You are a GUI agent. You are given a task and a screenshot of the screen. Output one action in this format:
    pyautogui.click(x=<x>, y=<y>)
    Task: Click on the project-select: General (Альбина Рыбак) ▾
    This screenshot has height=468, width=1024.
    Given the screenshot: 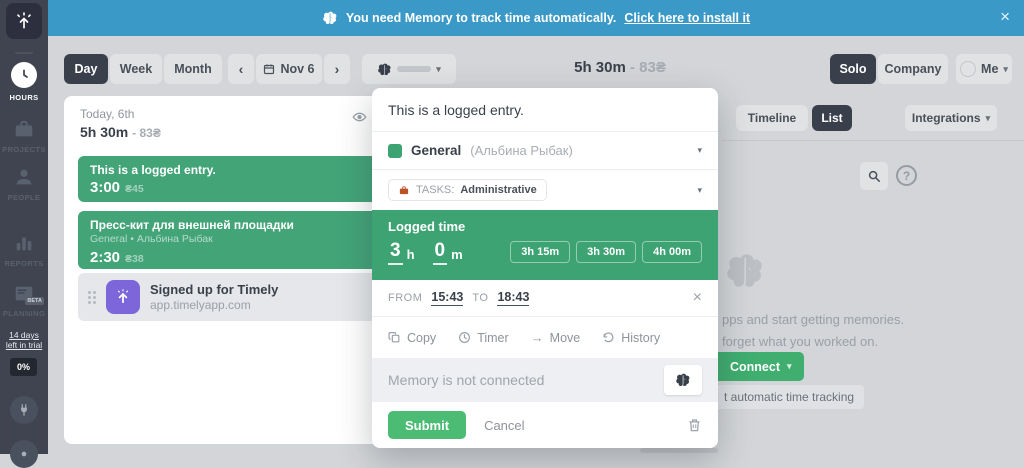 What is the action you would take?
    pyautogui.click(x=545, y=151)
    